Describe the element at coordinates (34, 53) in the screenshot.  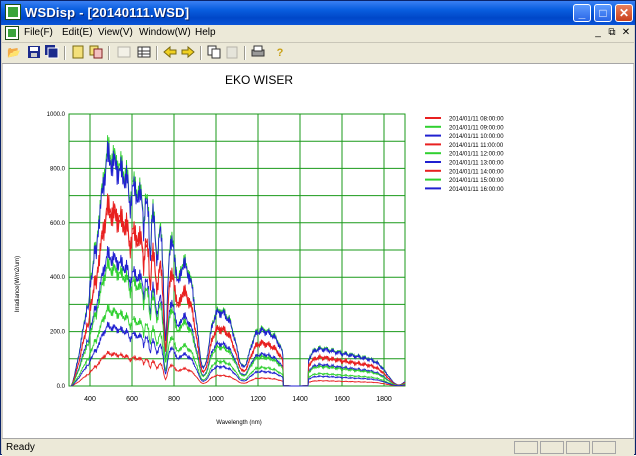
I see `save-icon` at that location.